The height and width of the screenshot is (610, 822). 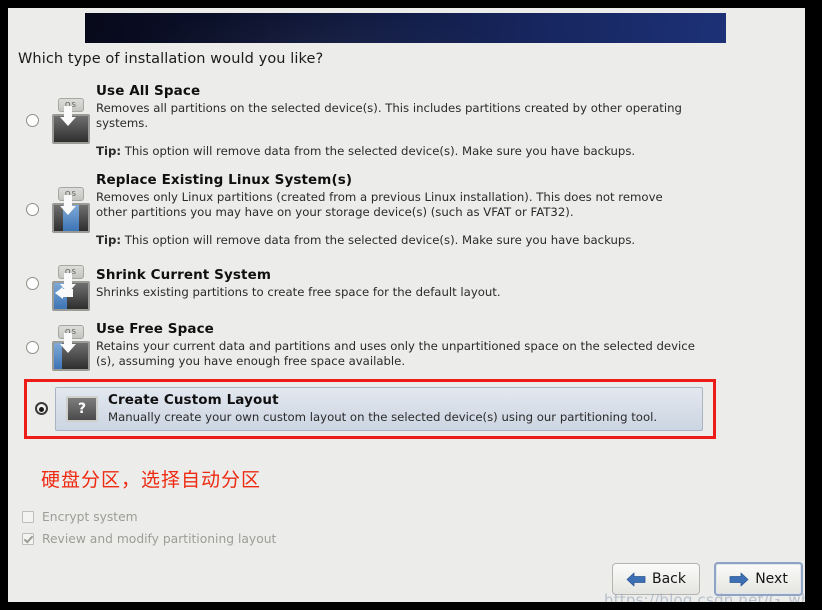 What do you see at coordinates (148, 91) in the screenshot?
I see `option-title: Use All Space` at bounding box center [148, 91].